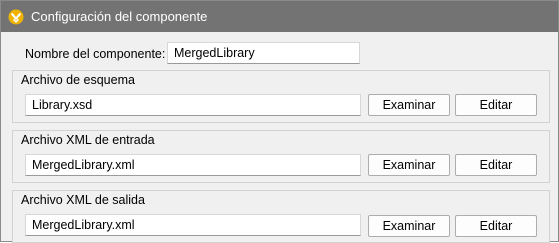 This screenshot has width=559, height=243. Describe the element at coordinates (496, 226) in the screenshot. I see `output-xml-edit-button: Editar` at that location.